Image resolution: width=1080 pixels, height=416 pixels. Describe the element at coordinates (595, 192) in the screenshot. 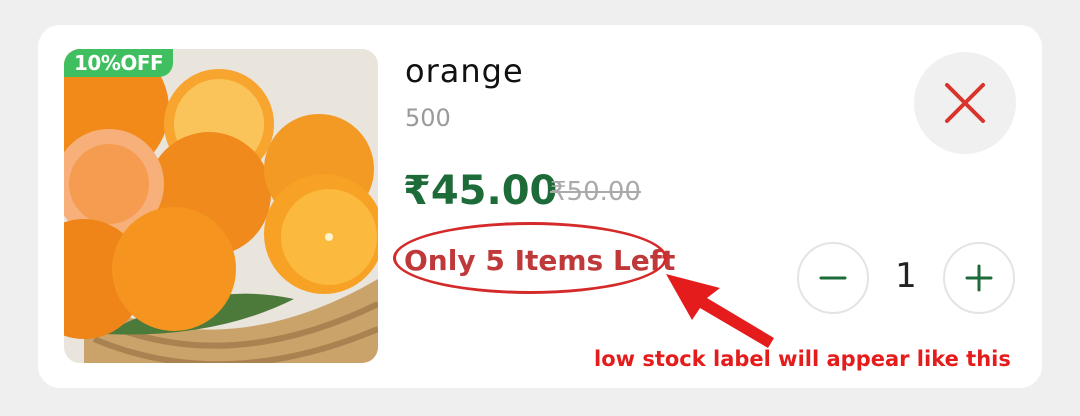

I see `product-mrp: ₹50.00` at that location.